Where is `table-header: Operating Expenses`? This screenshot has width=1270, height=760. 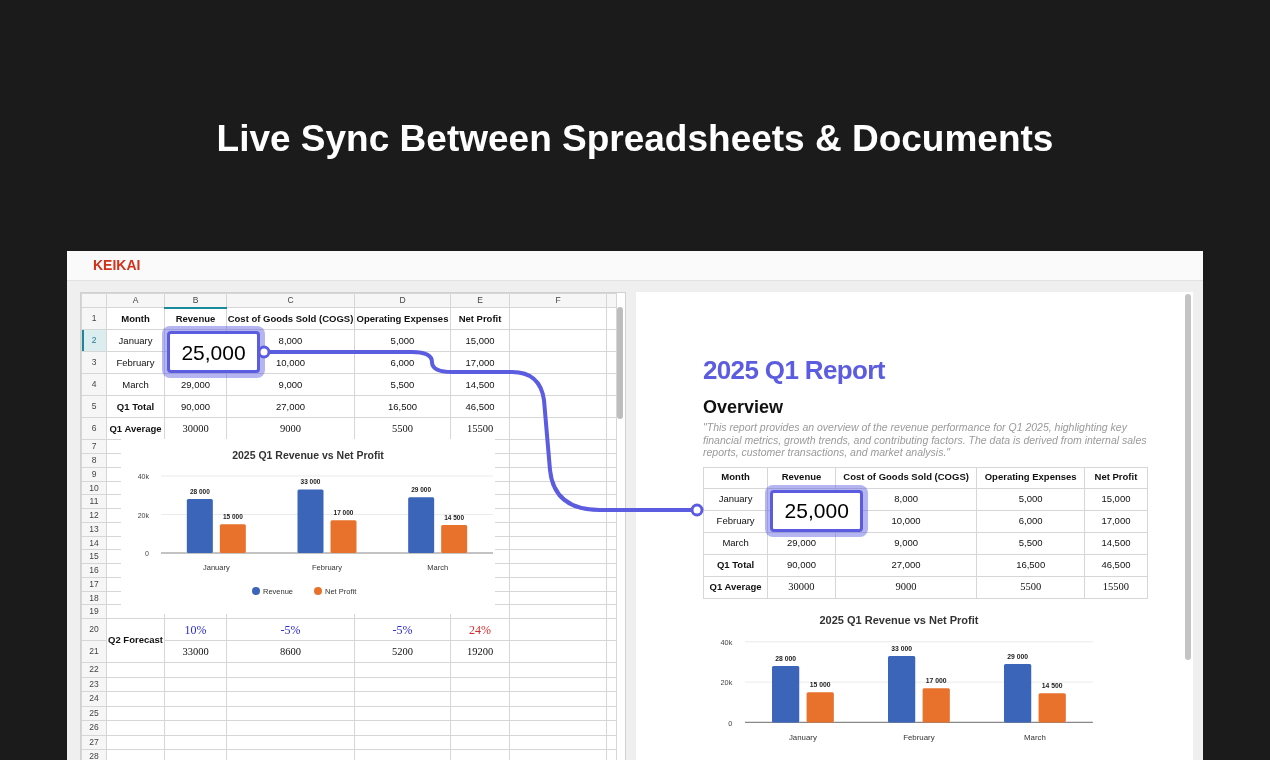
table-header: Operating Expenses is located at coordinates (1030, 477).